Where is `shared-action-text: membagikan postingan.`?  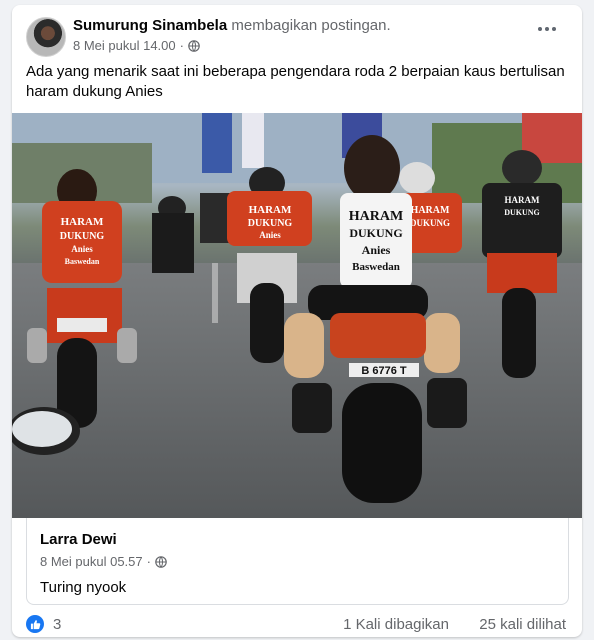
shared-action-text: membagikan postingan. is located at coordinates (311, 25).